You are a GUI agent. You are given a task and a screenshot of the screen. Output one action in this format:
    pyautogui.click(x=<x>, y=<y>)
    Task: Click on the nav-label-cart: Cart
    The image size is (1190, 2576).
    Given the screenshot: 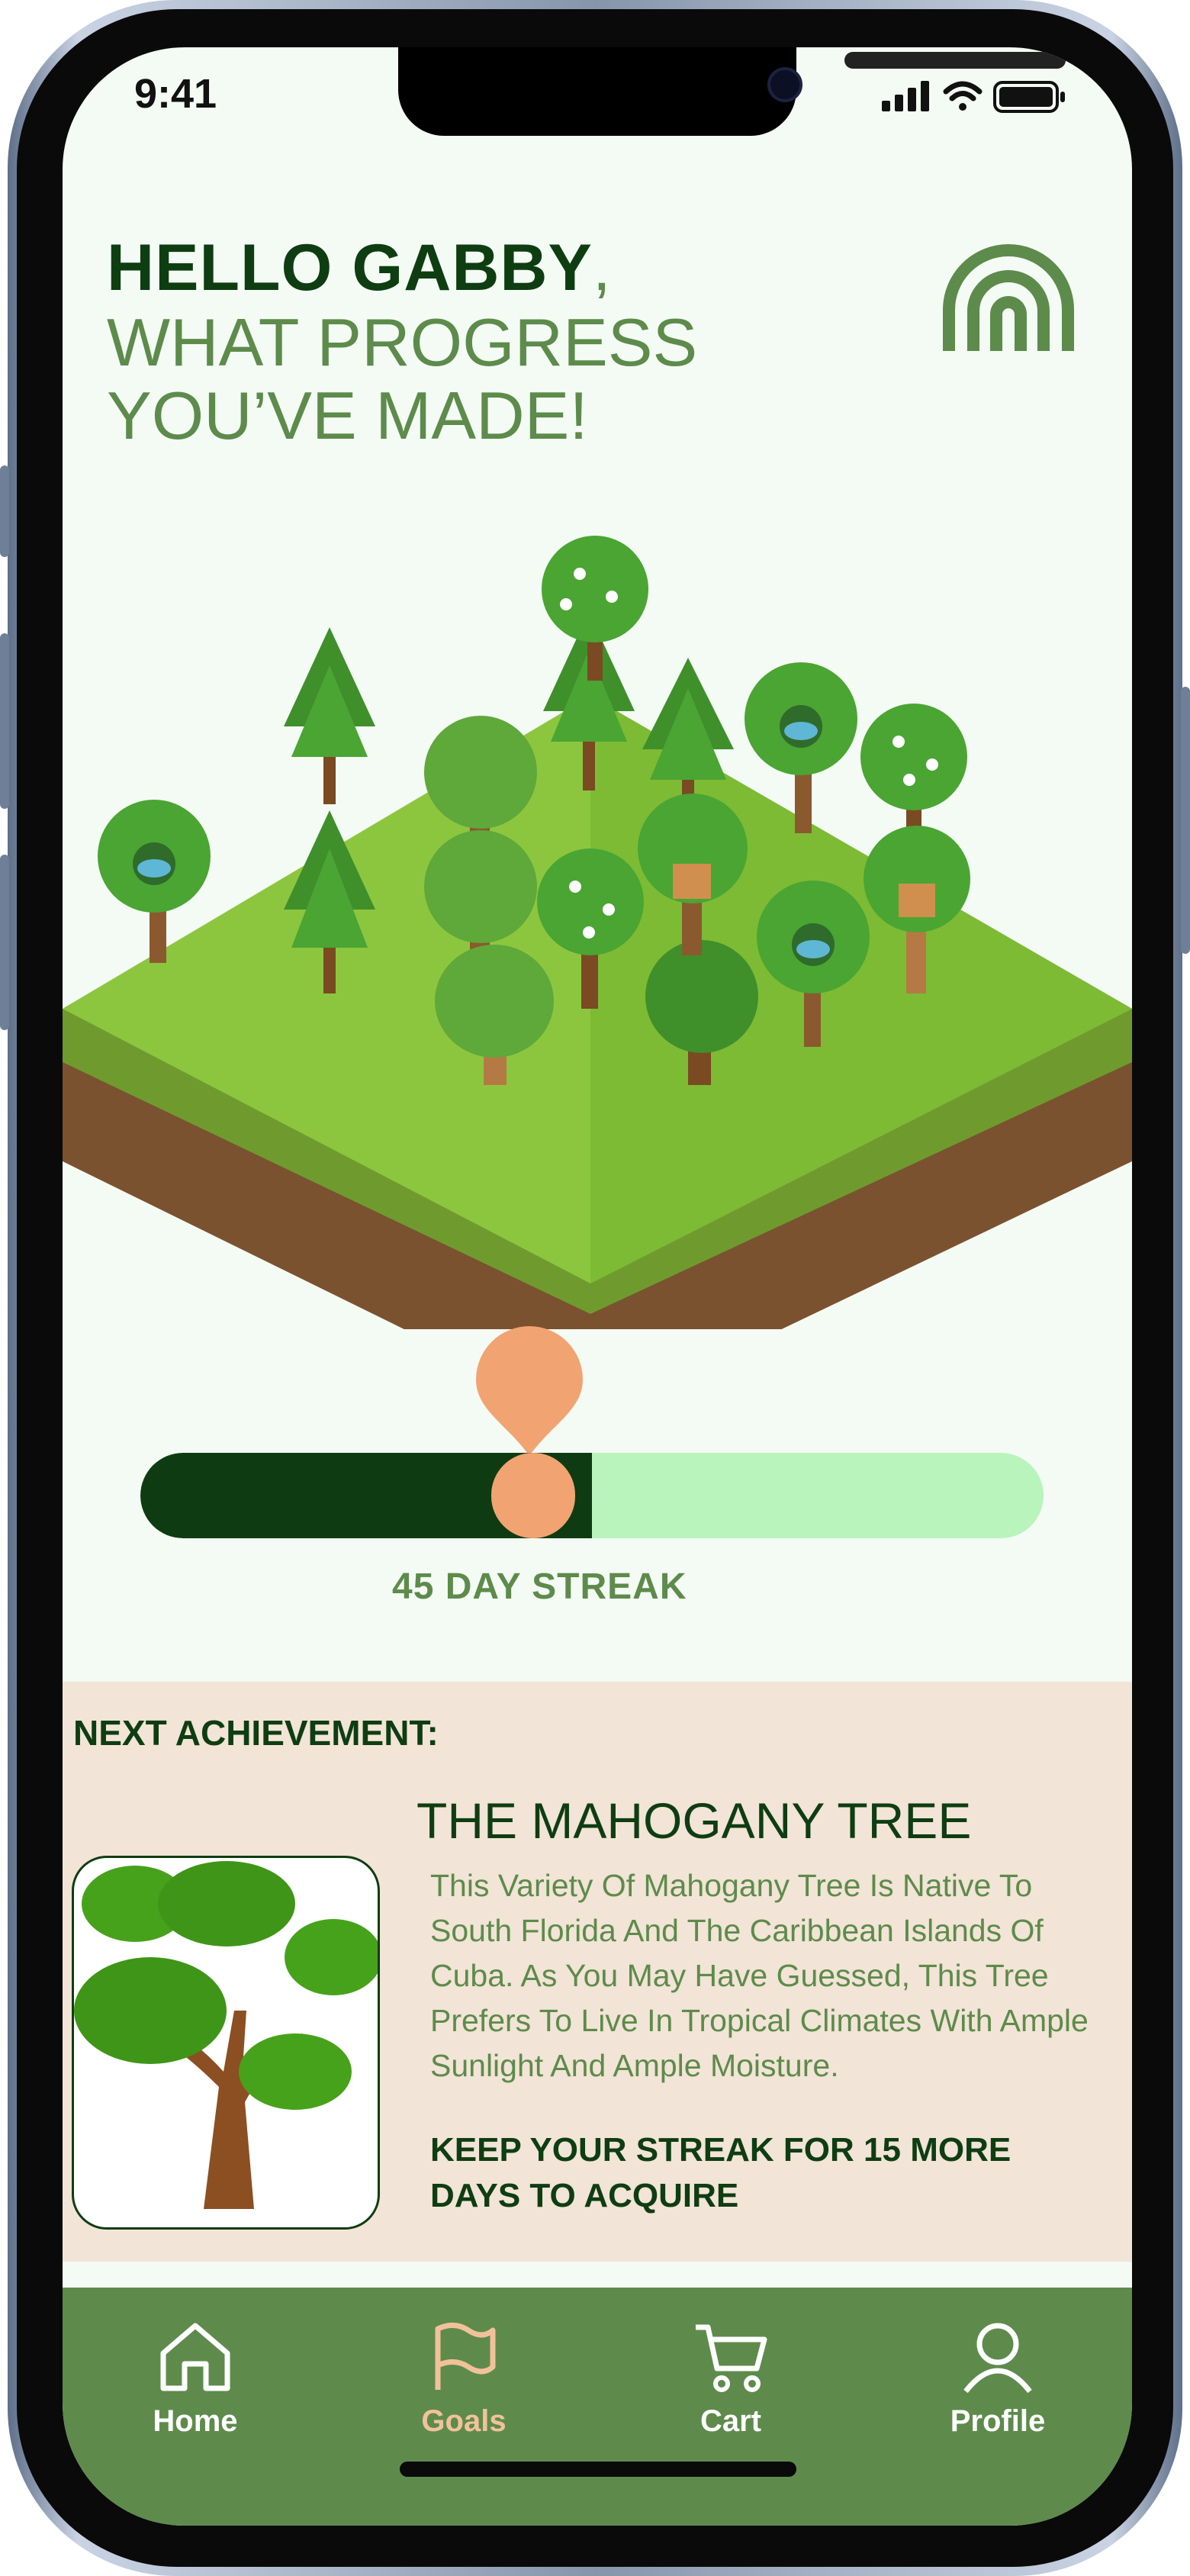 What is the action you would take?
    pyautogui.click(x=731, y=2421)
    